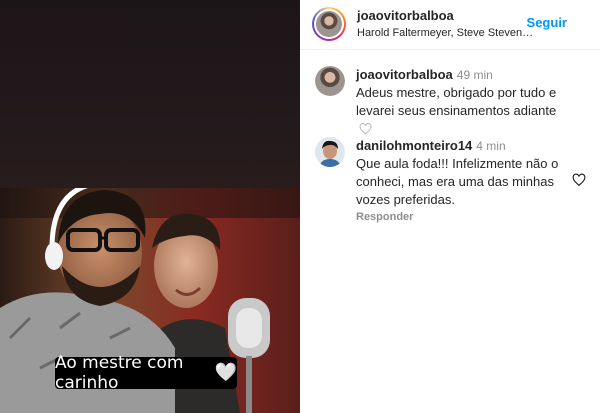  What do you see at coordinates (119, 373) in the screenshot?
I see `story-caption-text: Ao mestre com carinho` at bounding box center [119, 373].